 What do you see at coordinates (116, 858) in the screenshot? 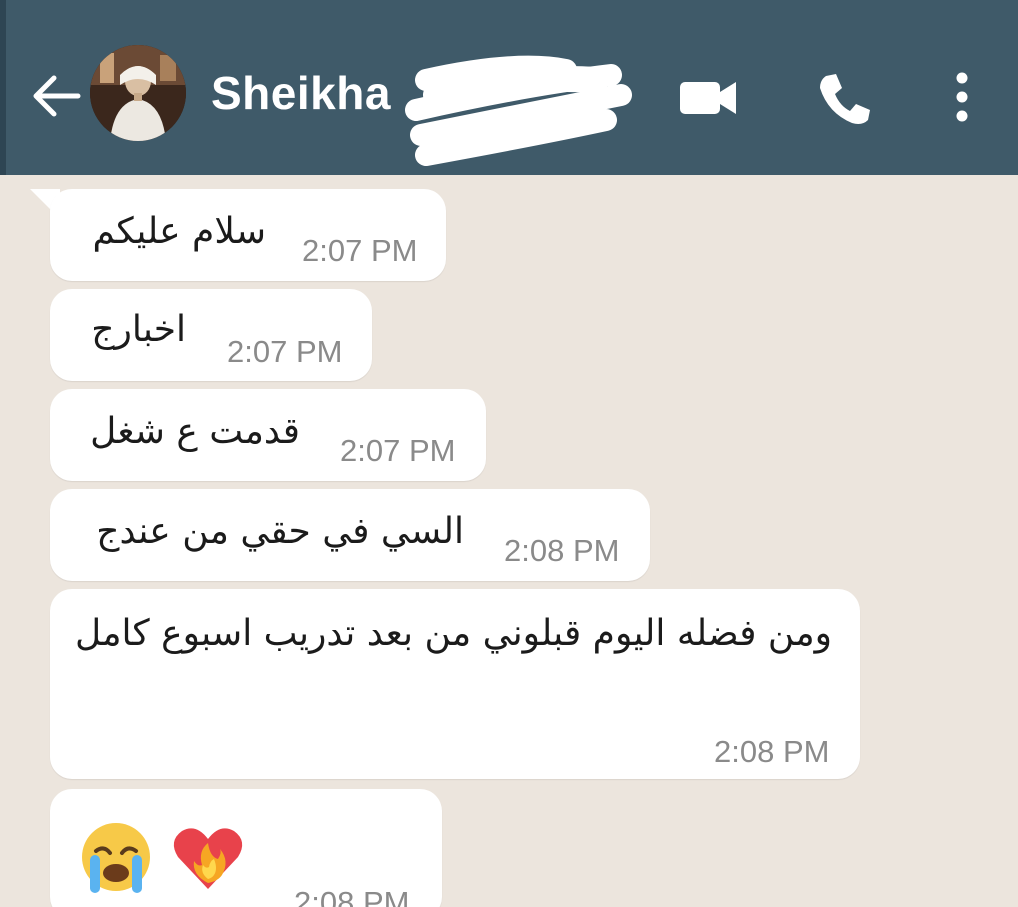
I see `loudly-crying-face-icon` at bounding box center [116, 858].